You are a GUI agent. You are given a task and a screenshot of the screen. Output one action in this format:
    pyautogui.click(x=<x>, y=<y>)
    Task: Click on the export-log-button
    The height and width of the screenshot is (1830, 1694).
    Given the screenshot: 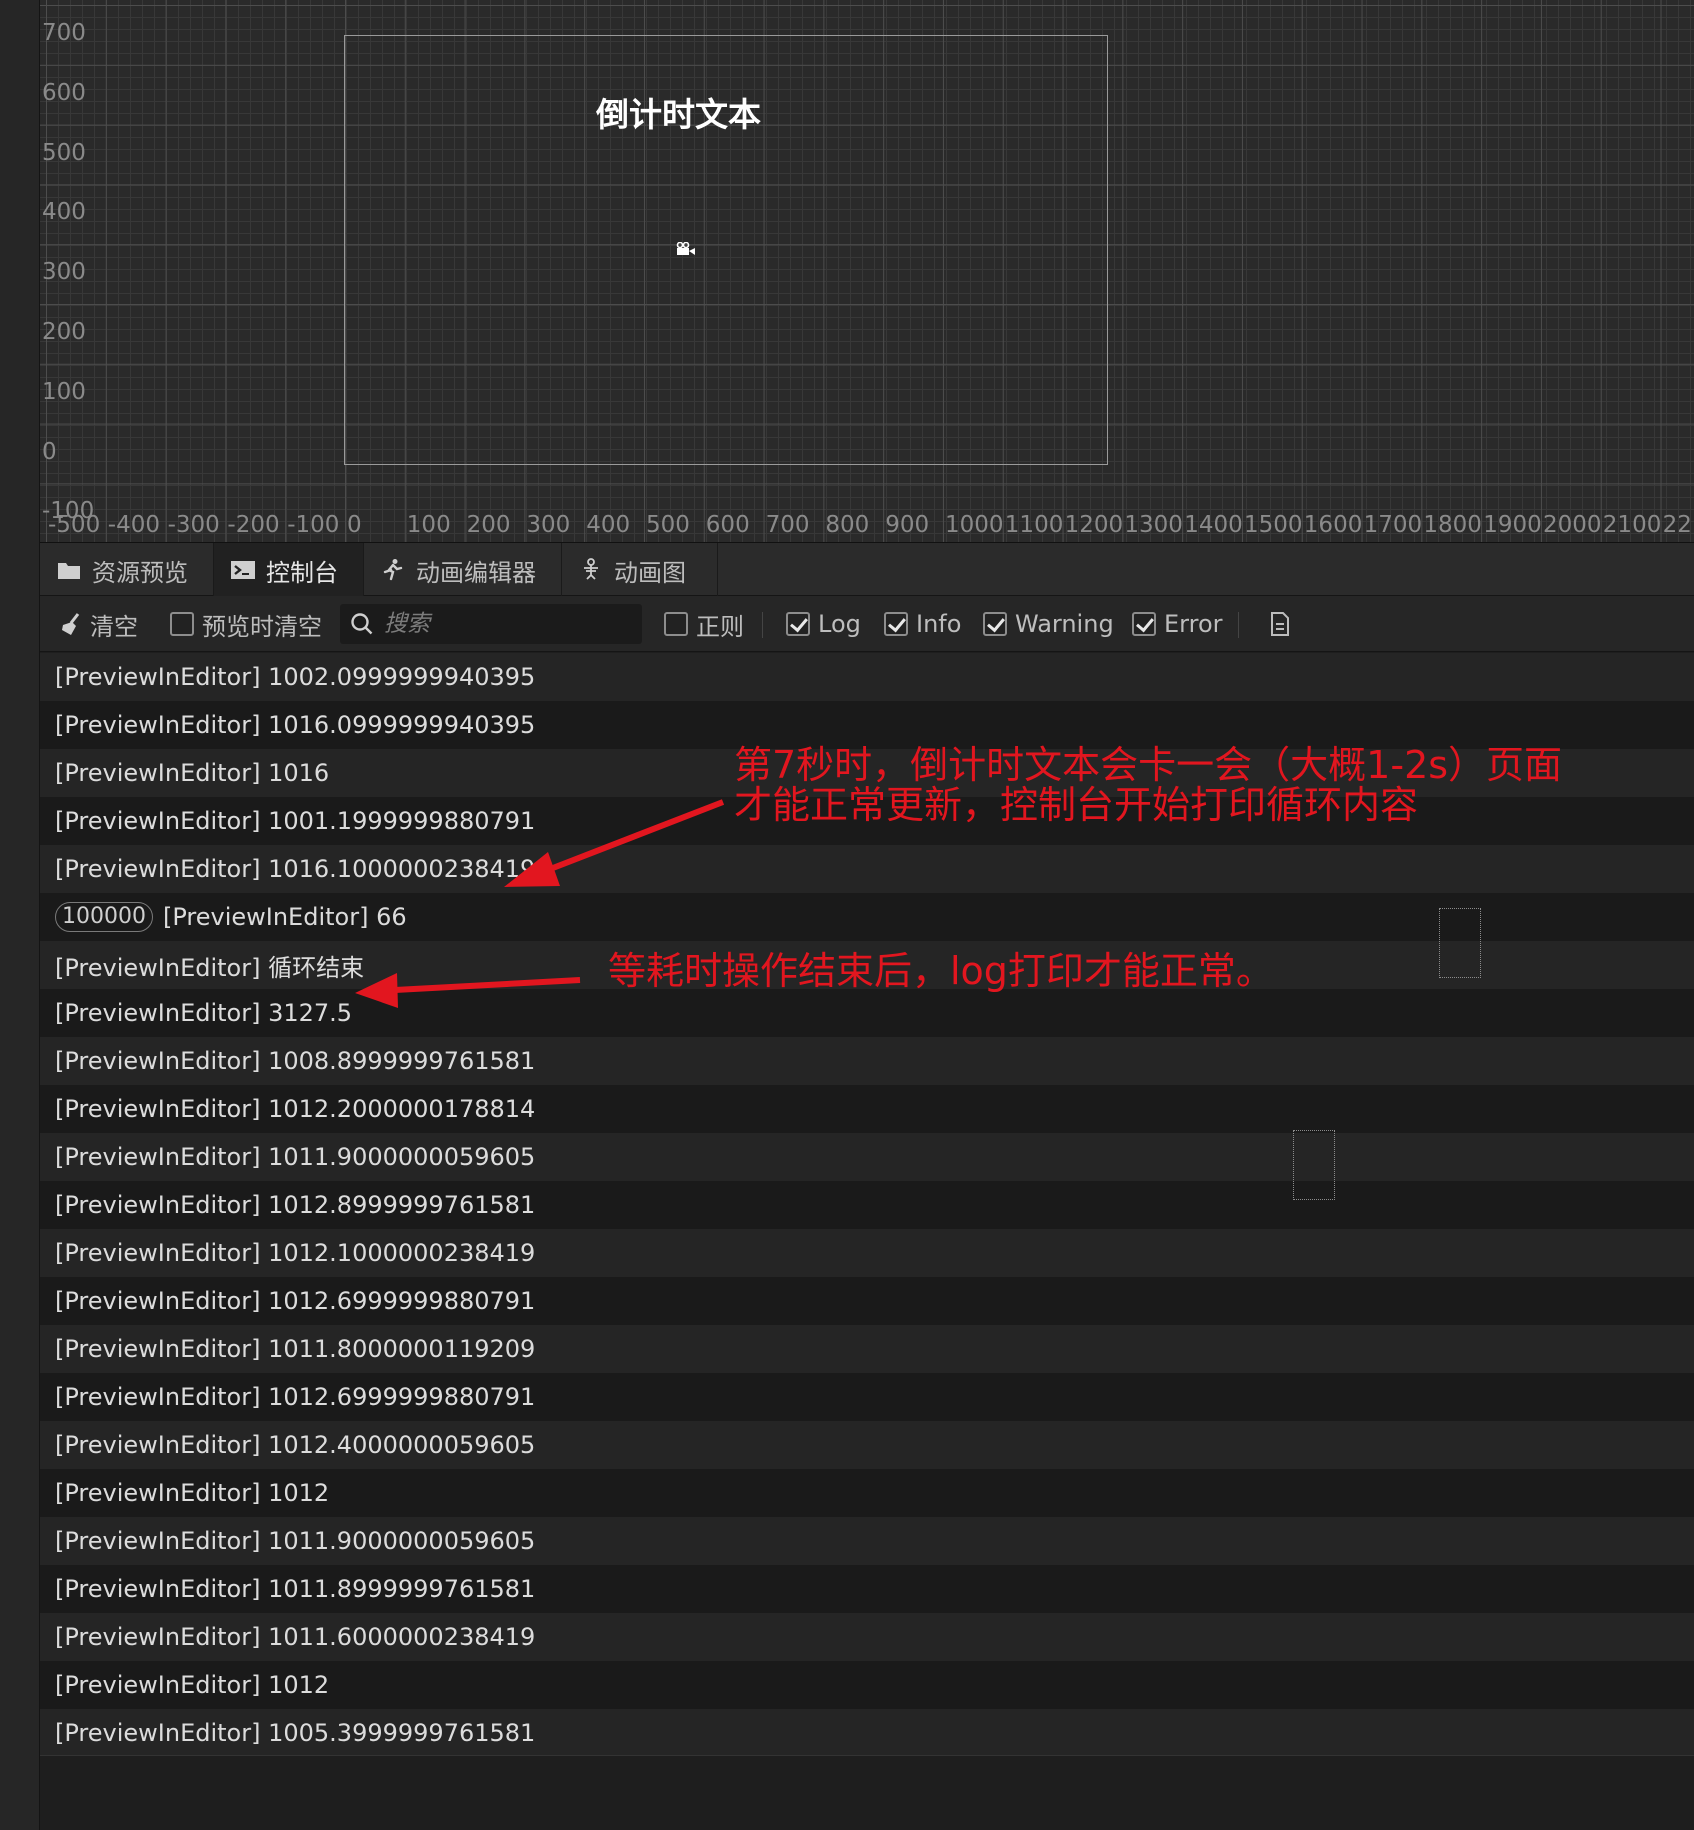 What is the action you would take?
    pyautogui.click(x=1280, y=624)
    